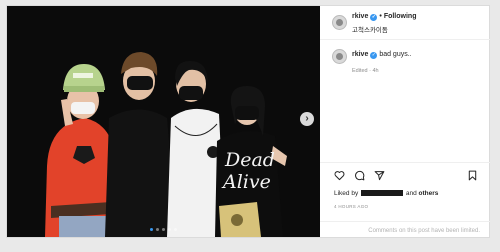  I want to click on bookmark-icon, so click(472, 175).